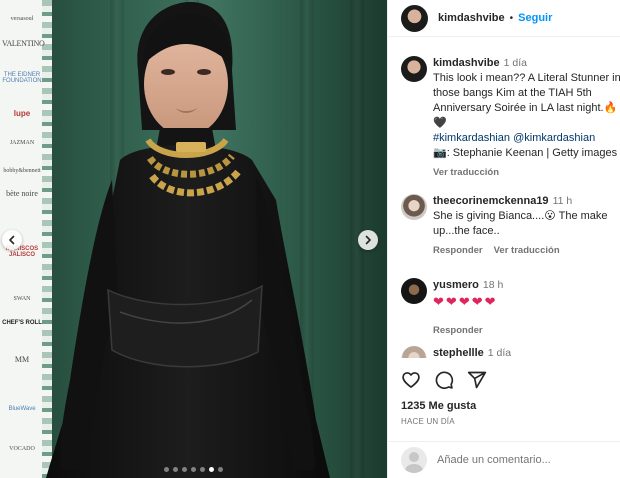 This screenshot has height=478, width=620. Describe the element at coordinates (458, 352) in the screenshot. I see `commenter-username: stephellle` at that location.